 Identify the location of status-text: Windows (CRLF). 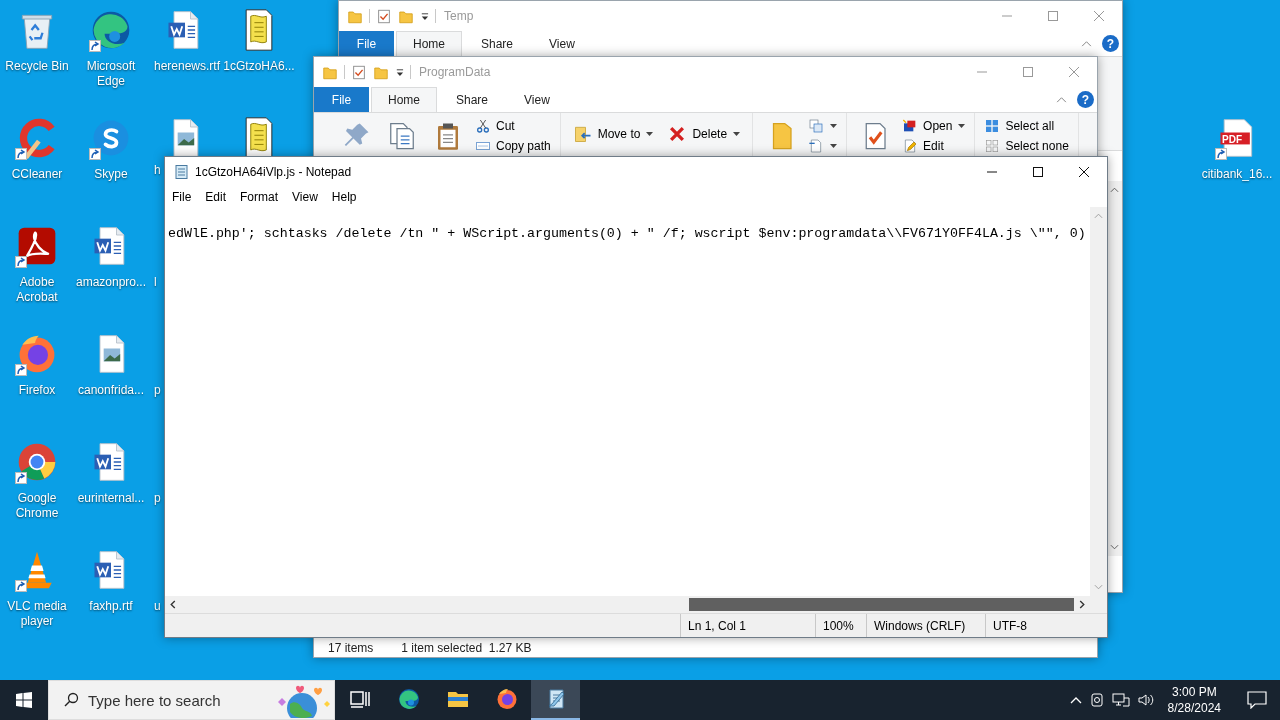
(925, 625).